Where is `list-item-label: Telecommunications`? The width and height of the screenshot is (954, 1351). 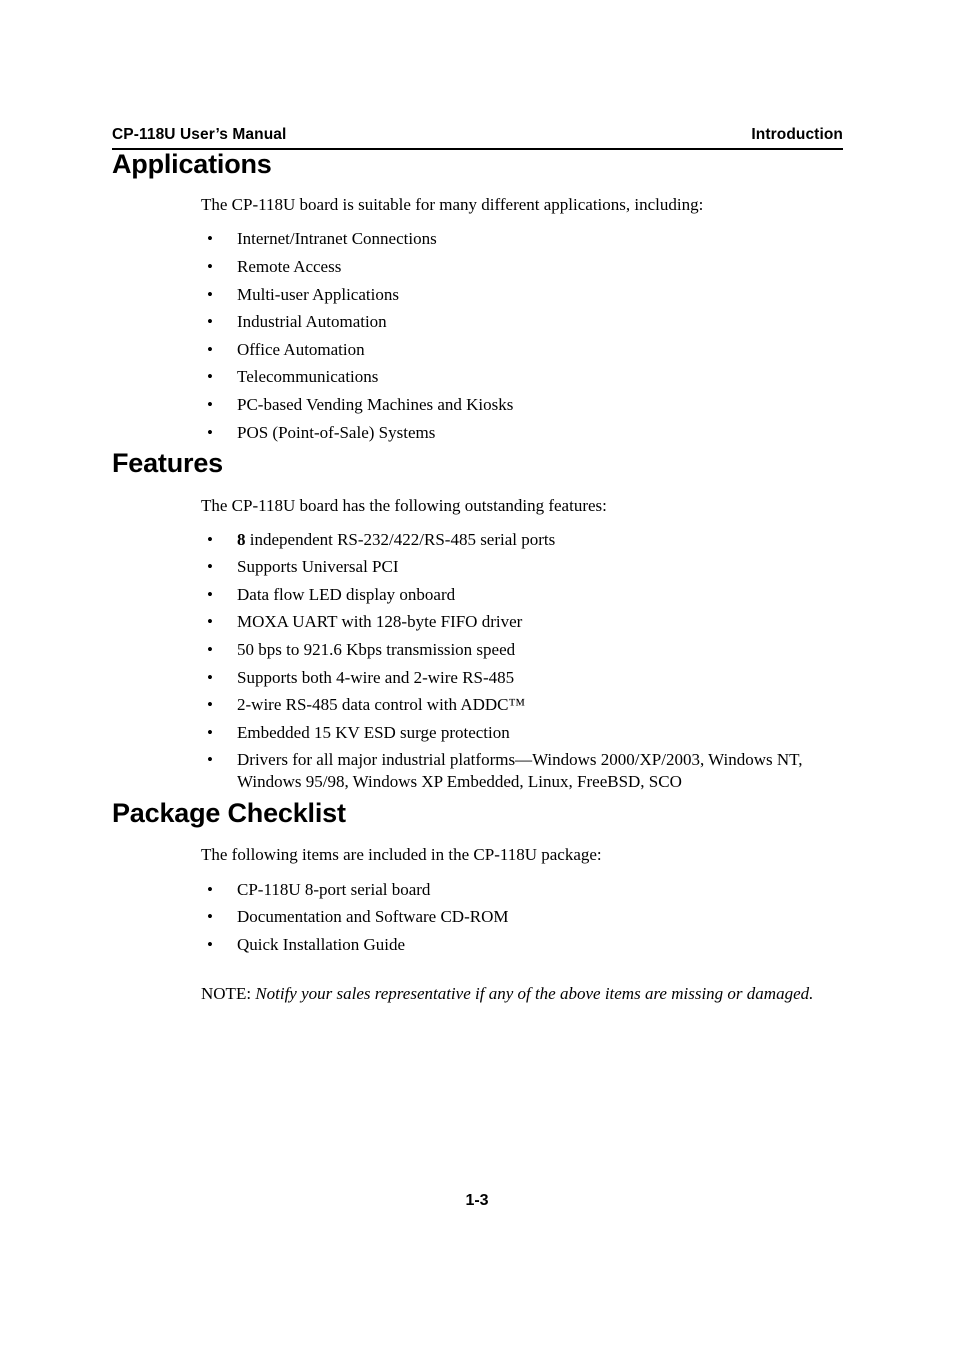
list-item-label: Telecommunications is located at coordinates (308, 377).